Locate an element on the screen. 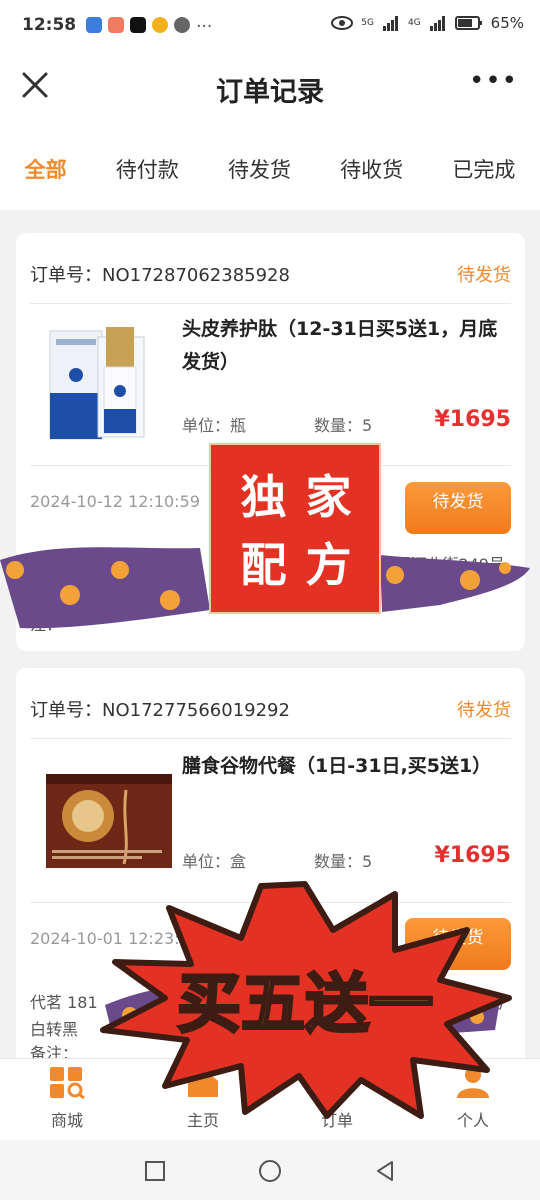  address-line: 白转黑 is located at coordinates (54, 1029).